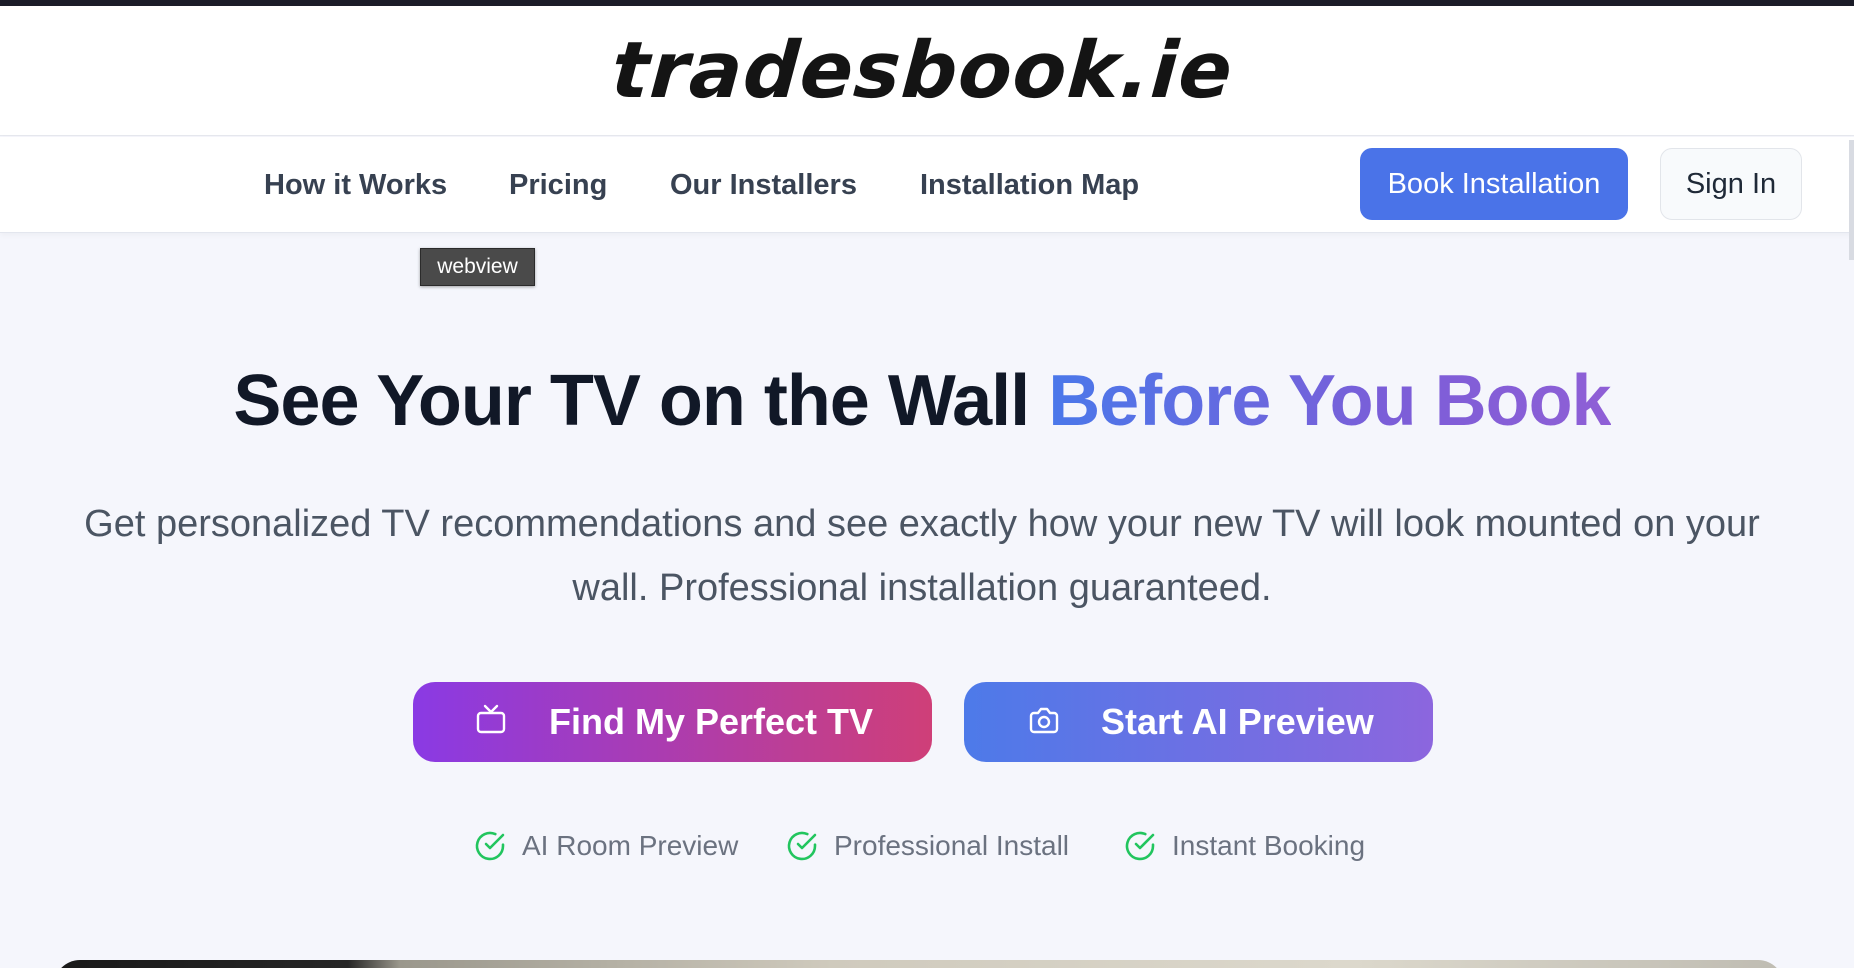 This screenshot has width=1854, height=968. What do you see at coordinates (1329, 401) in the screenshot?
I see `hero-title-highlight: Before You Book` at bounding box center [1329, 401].